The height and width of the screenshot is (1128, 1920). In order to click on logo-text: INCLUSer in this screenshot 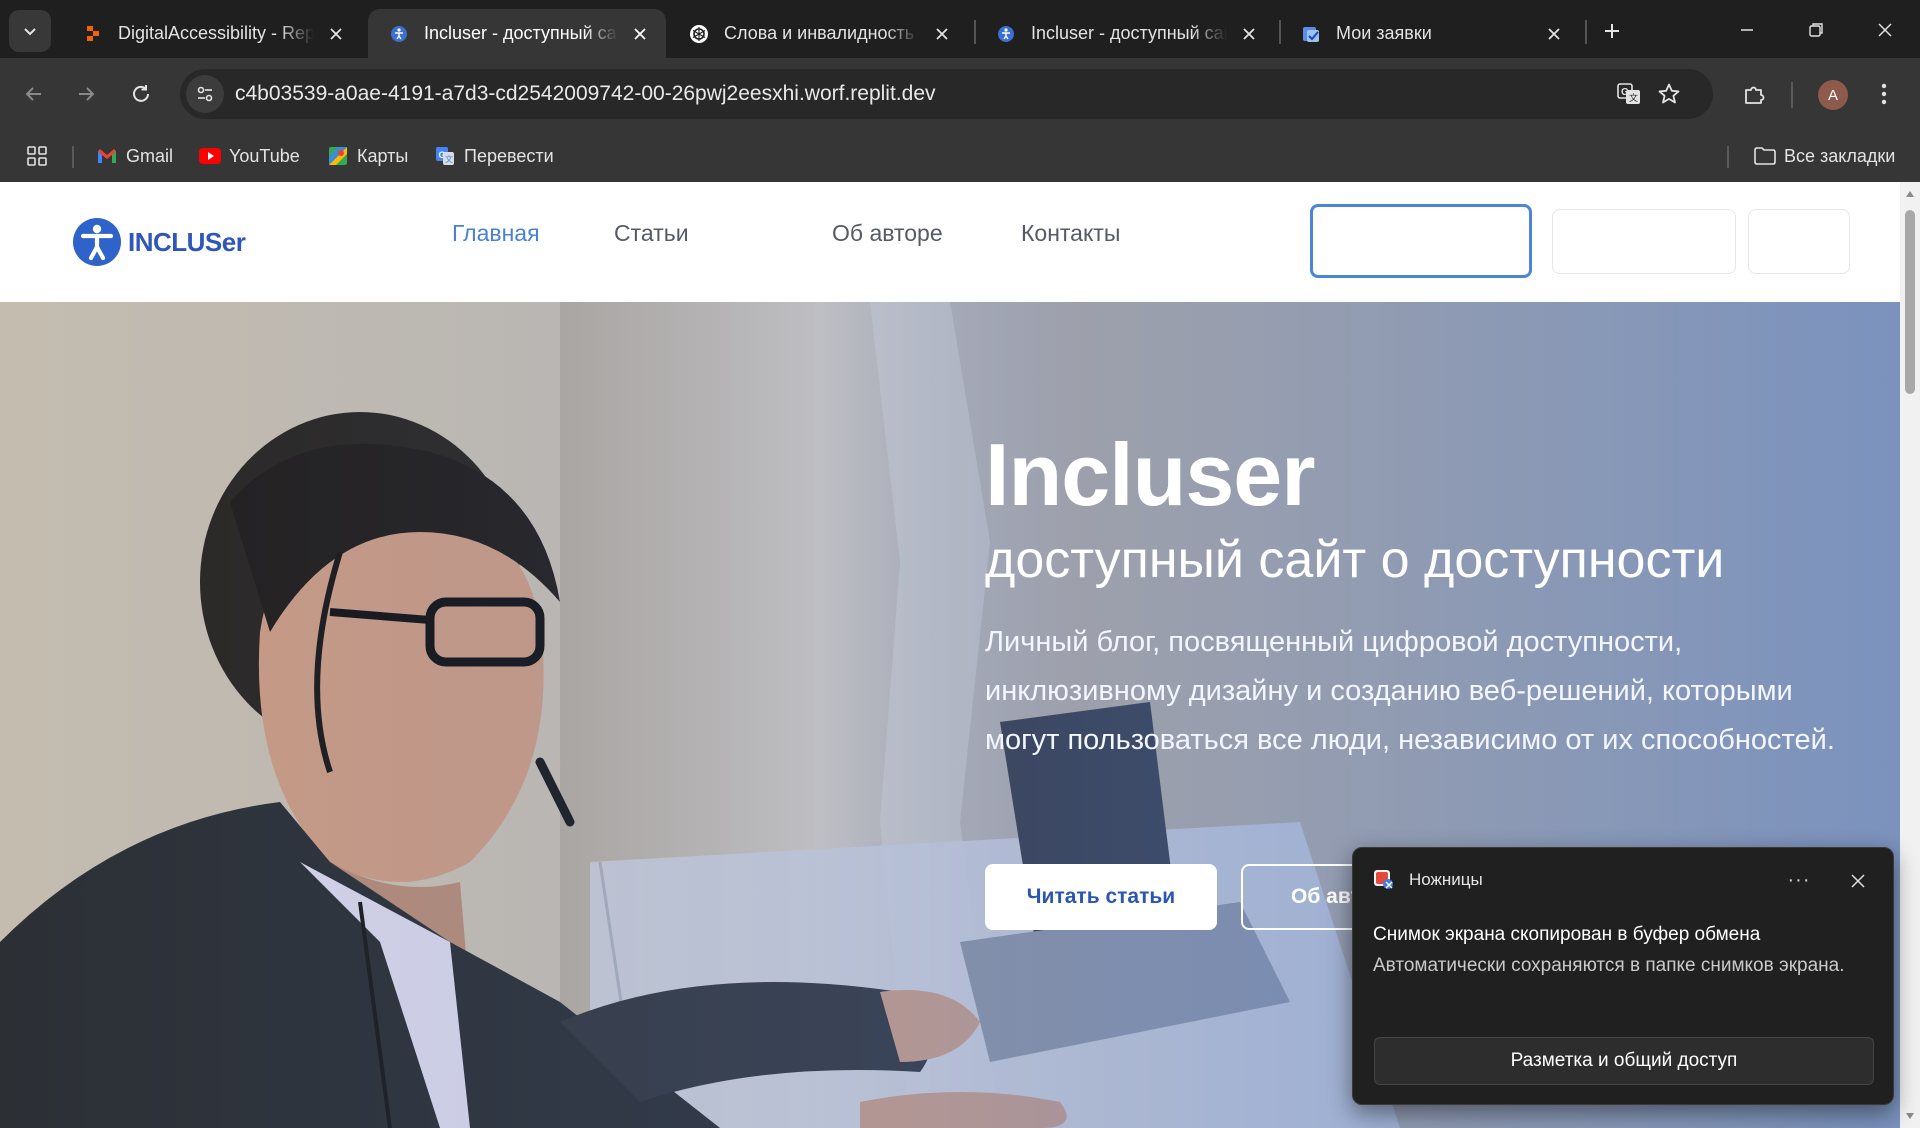, I will do `click(187, 241)`.